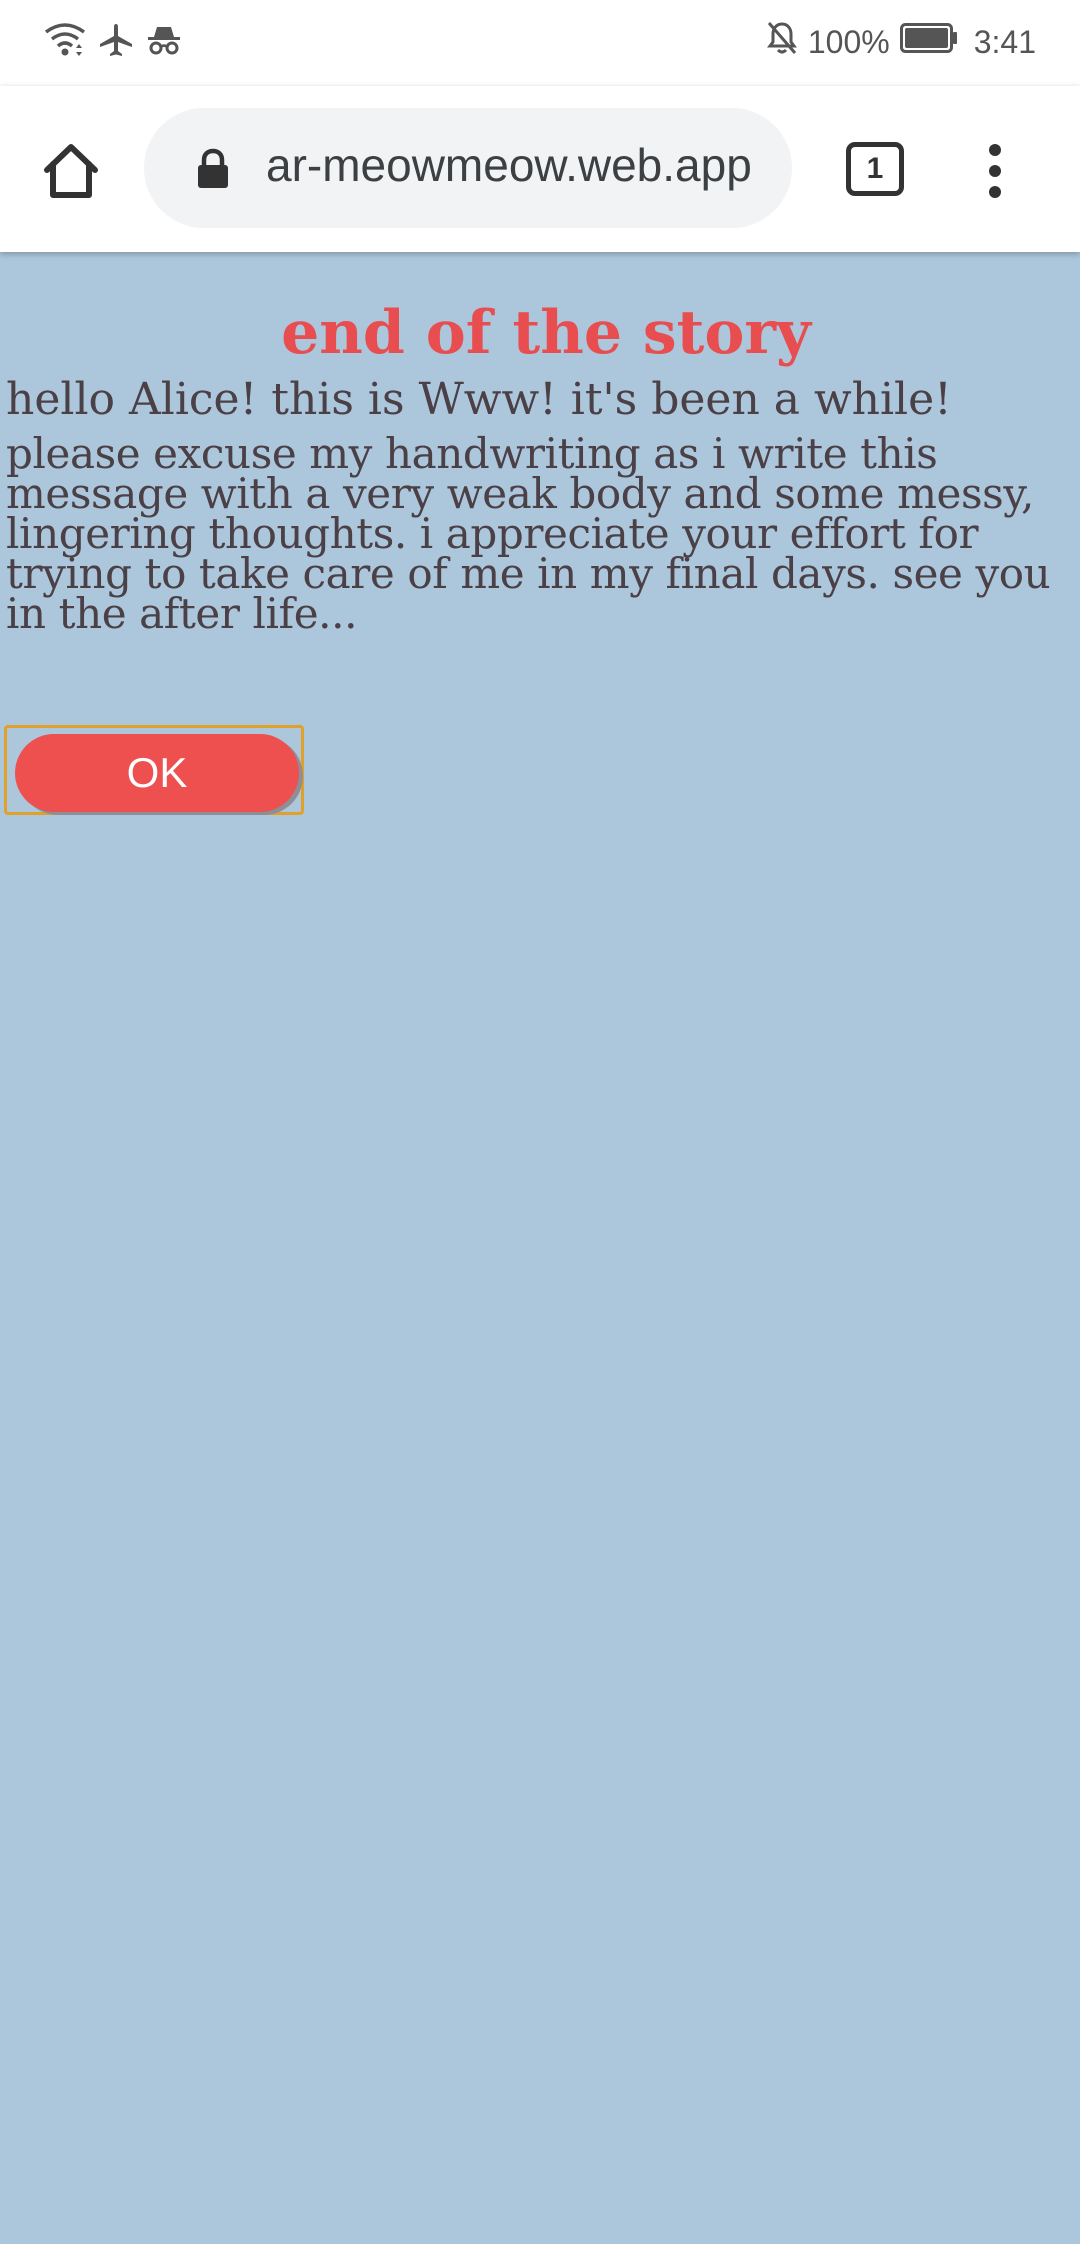  What do you see at coordinates (928, 42) in the screenshot?
I see `battery-icon` at bounding box center [928, 42].